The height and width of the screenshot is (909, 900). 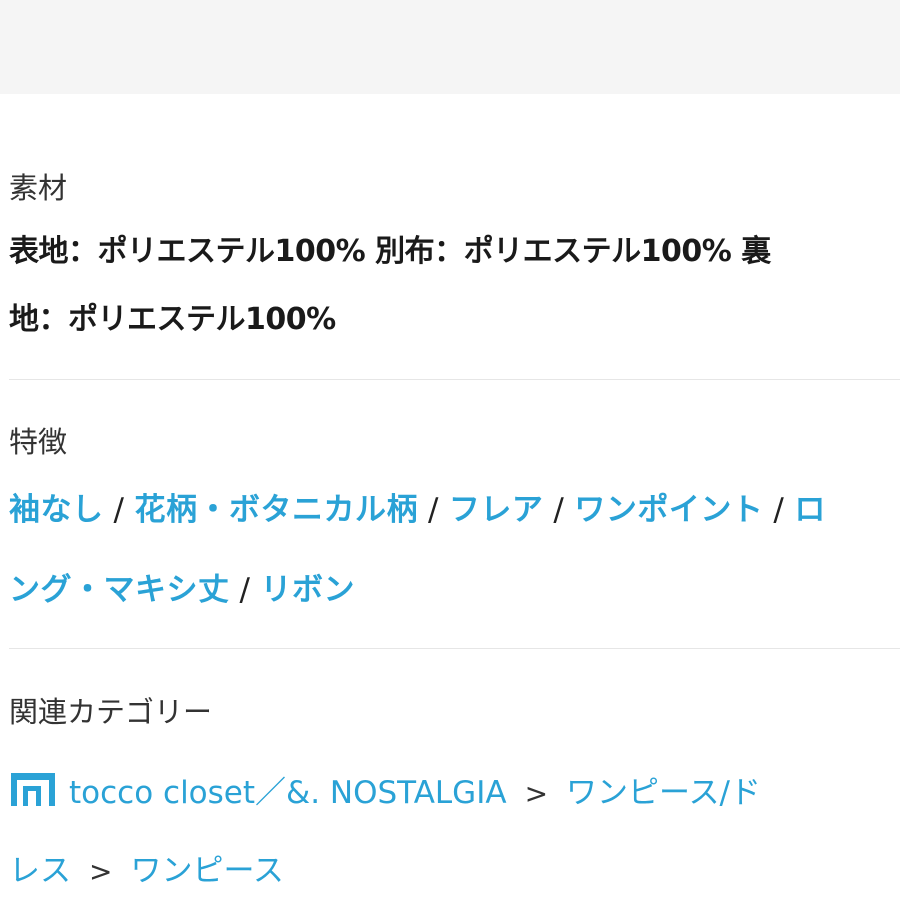 What do you see at coordinates (38, 188) in the screenshot?
I see `material-label: 素材` at bounding box center [38, 188].